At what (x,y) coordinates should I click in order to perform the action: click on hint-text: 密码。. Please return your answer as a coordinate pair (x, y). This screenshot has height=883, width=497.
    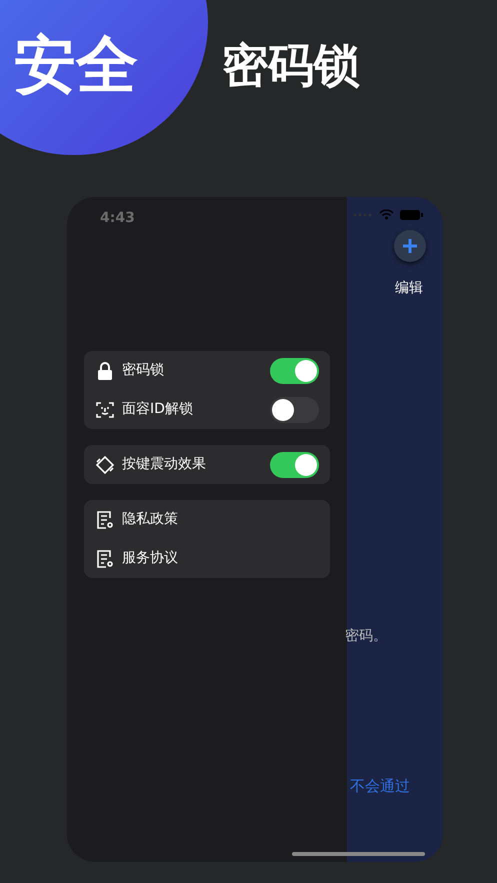
    Looking at the image, I should click on (366, 636).